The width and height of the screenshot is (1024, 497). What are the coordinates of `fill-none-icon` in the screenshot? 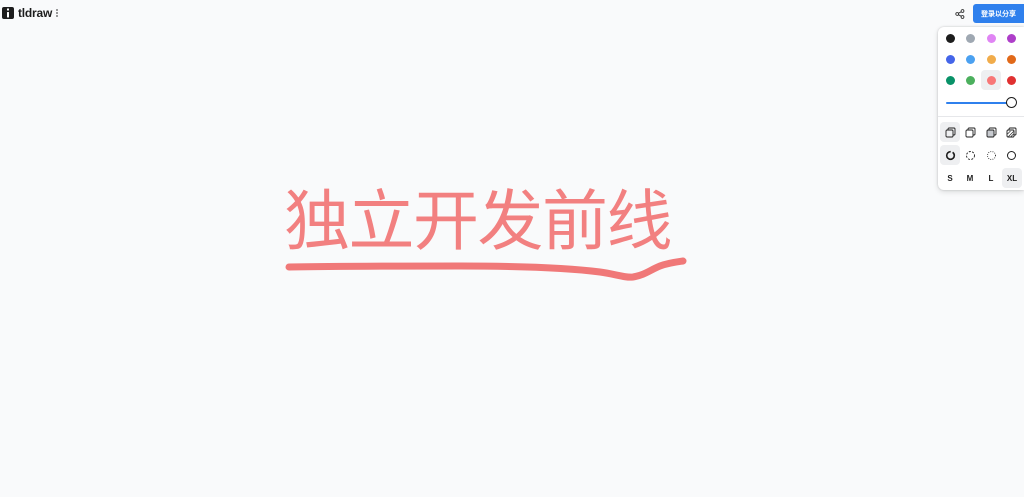 It's located at (950, 132).